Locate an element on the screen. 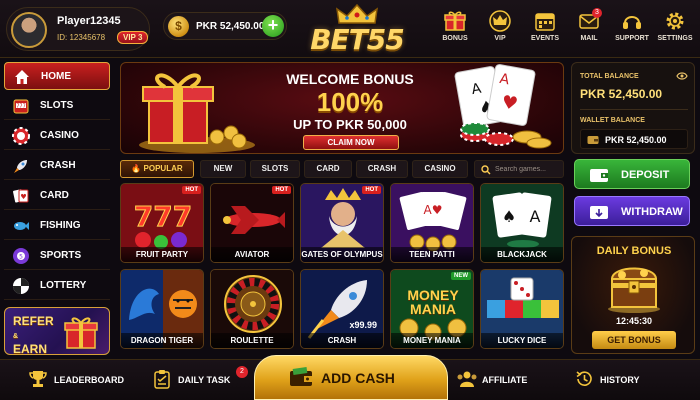 This screenshot has height=400, width=700. add-cash-button: ADD CASH is located at coordinates (351, 377).